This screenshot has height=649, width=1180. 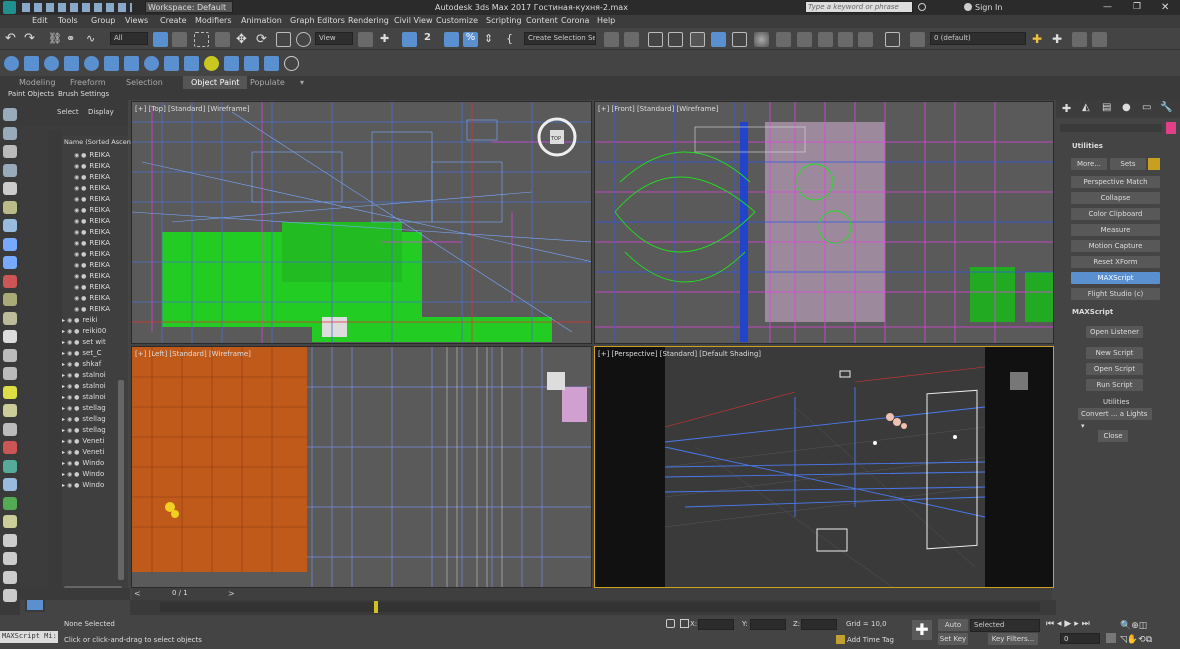 What do you see at coordinates (1165, 7) in the screenshot?
I see `close-button: ✕` at bounding box center [1165, 7].